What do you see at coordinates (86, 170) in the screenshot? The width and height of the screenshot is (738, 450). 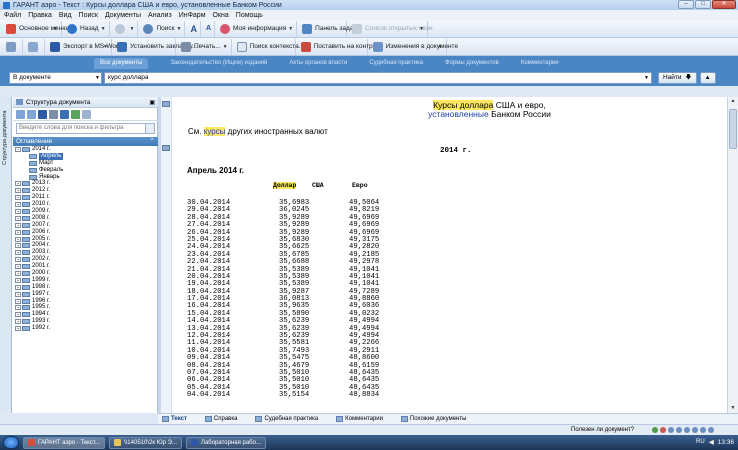 I see `toc-item: Февраль` at bounding box center [86, 170].